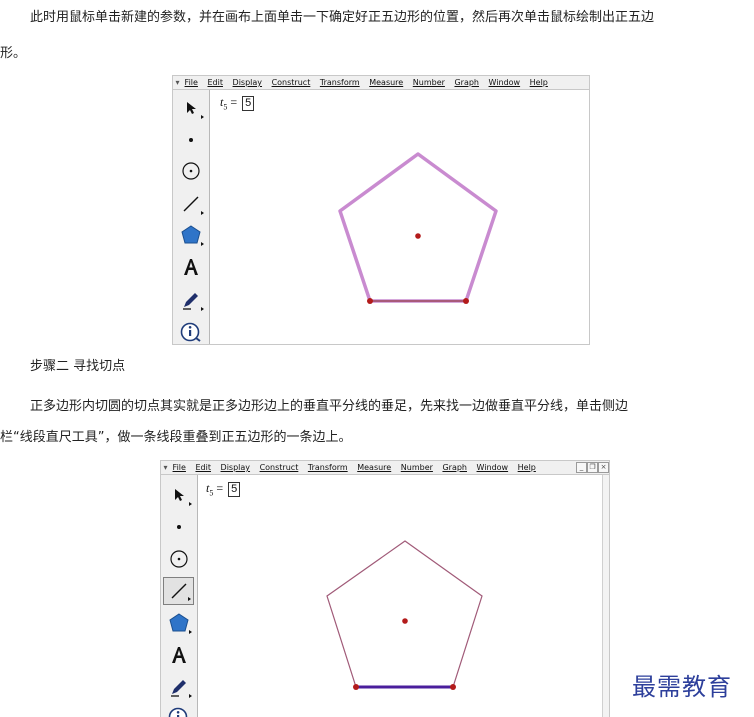 This screenshot has height=717, width=754. Describe the element at coordinates (453, 687) in the screenshot. I see `segment-endpoint-right` at that location.